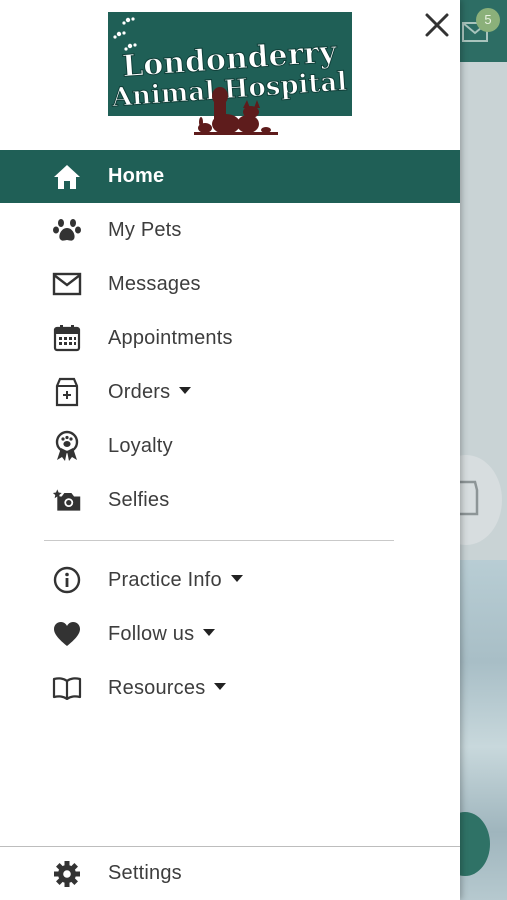 The image size is (507, 900). Describe the element at coordinates (67, 580) in the screenshot. I see `info-icon` at that location.